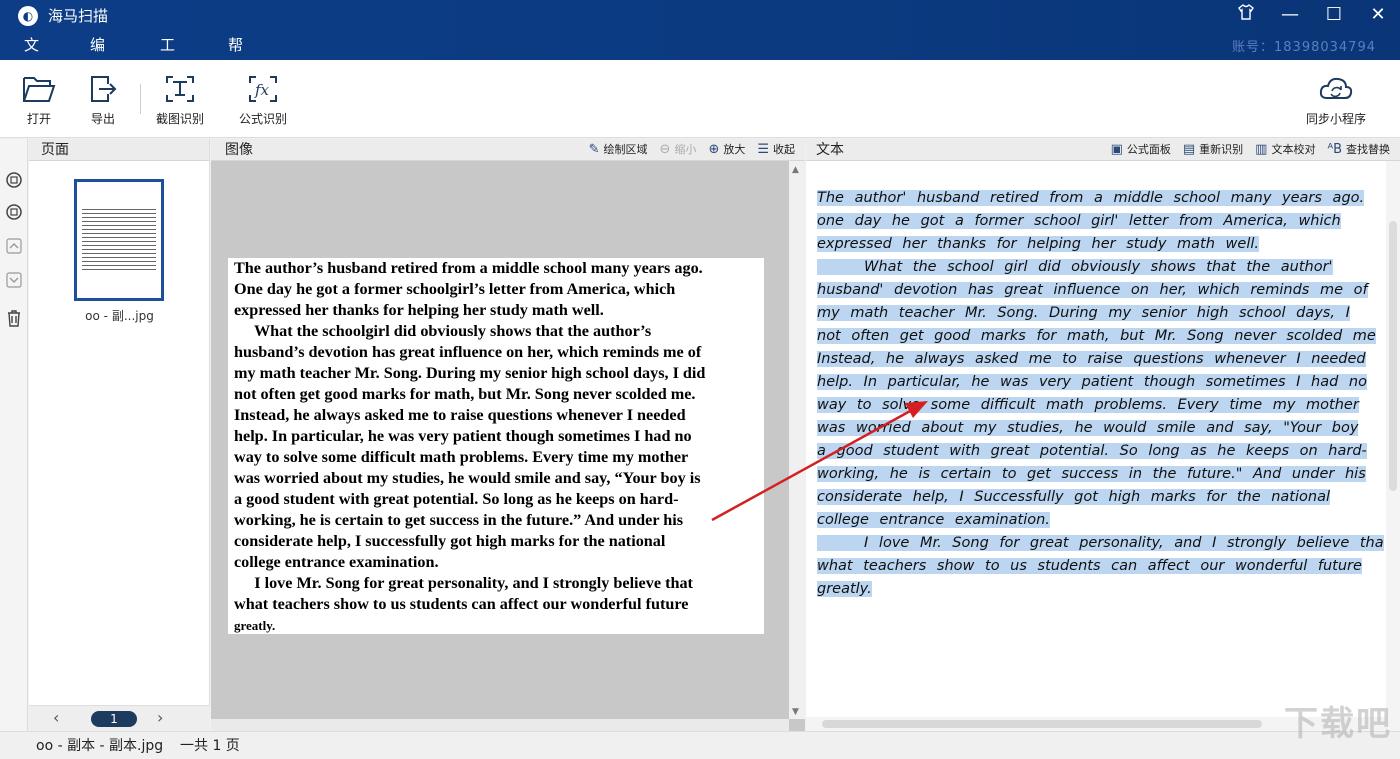 The image size is (1400, 759). Describe the element at coordinates (1213, 150) in the screenshot. I see `re-recognize-button: ▤ 重新识别` at that location.